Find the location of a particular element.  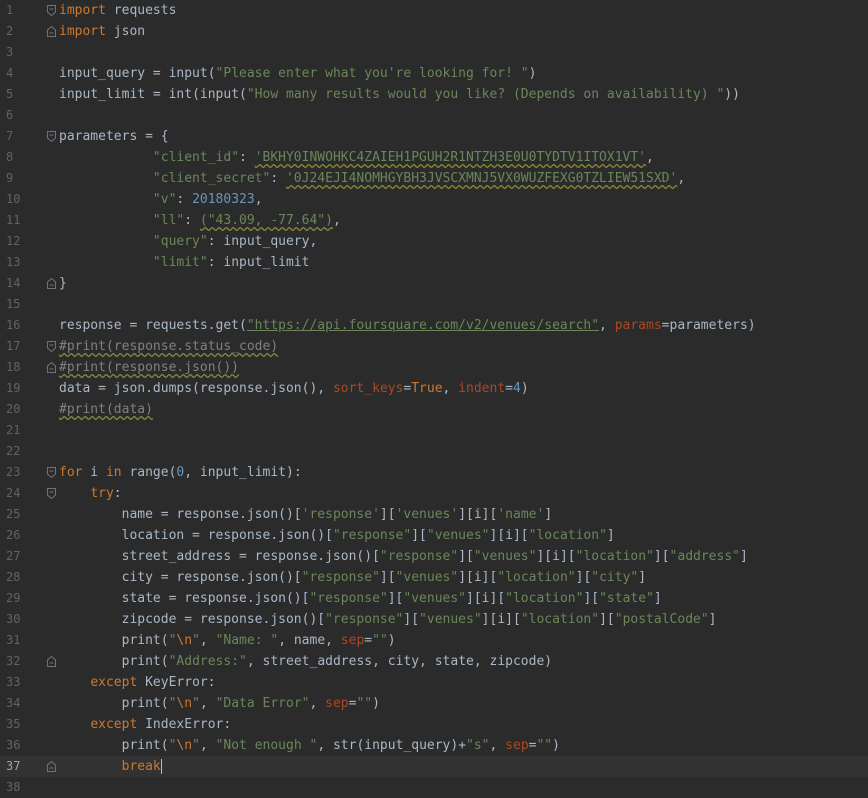

code-line: 18 #print(response.json()) is located at coordinates (434, 367).